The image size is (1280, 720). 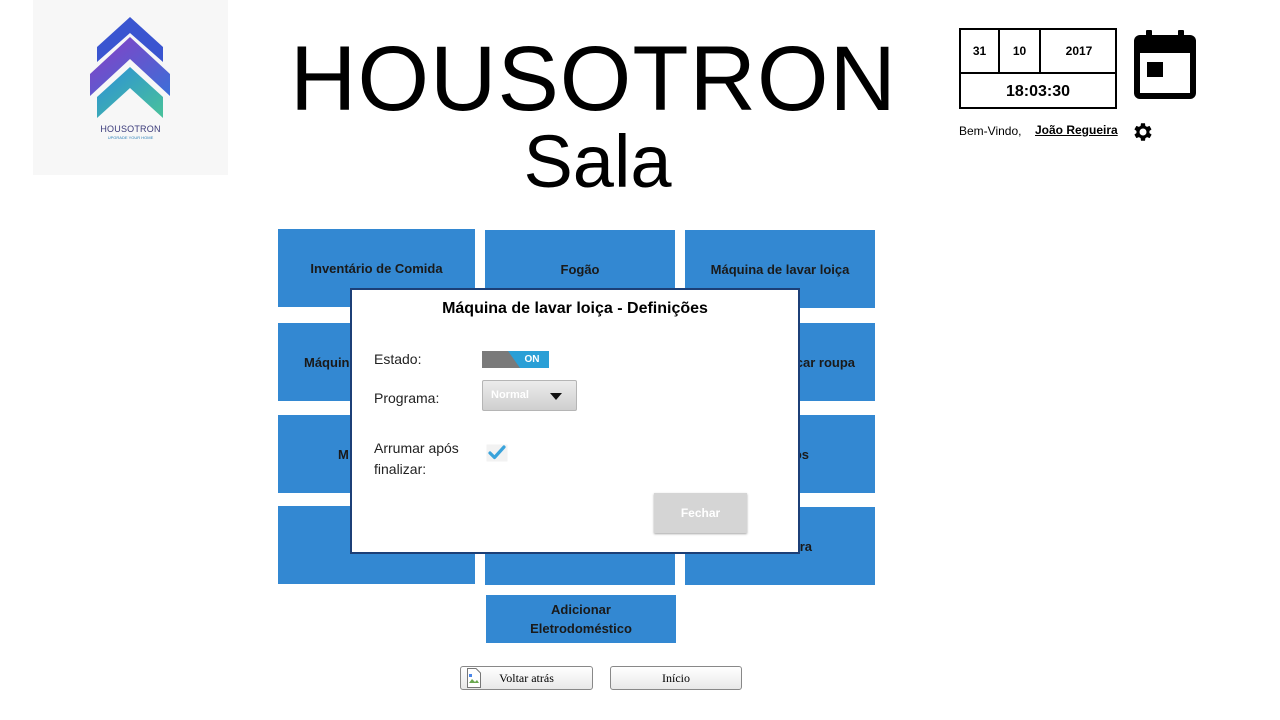 I want to click on close-button: Fechar, so click(x=700, y=513).